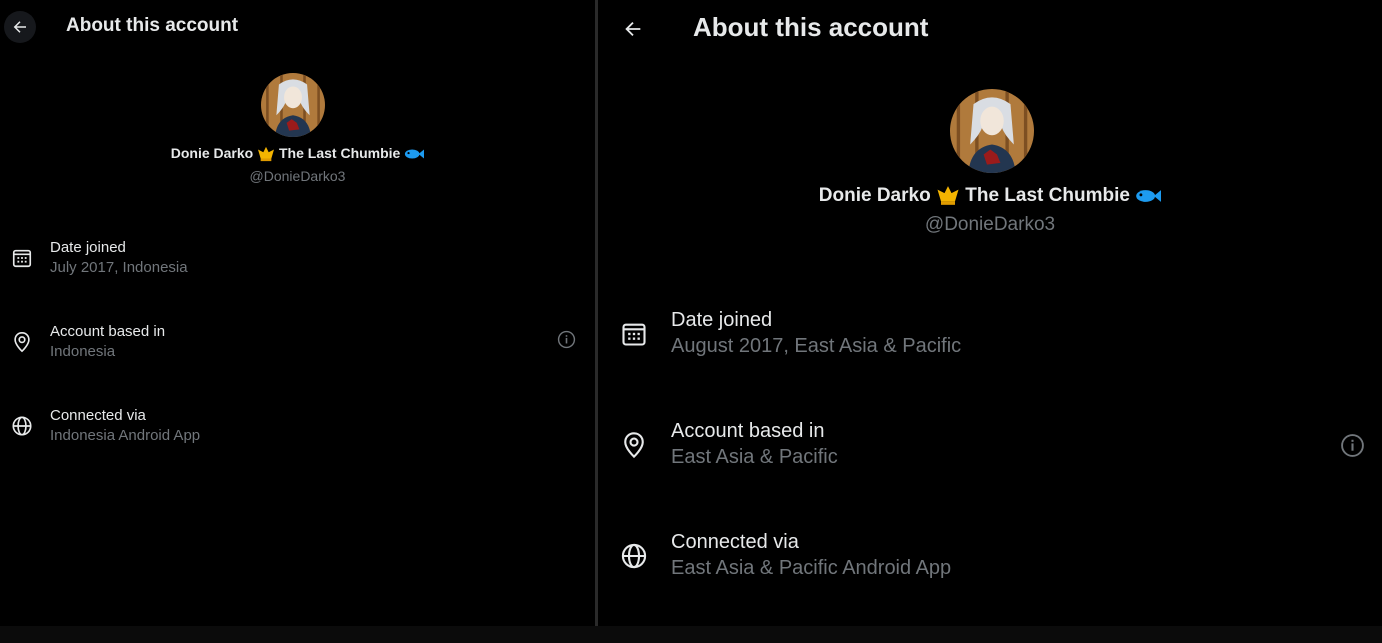 This screenshot has width=1382, height=643. What do you see at coordinates (811, 568) in the screenshot?
I see `connected-via-value: East Asia & Pacific Android App` at bounding box center [811, 568].